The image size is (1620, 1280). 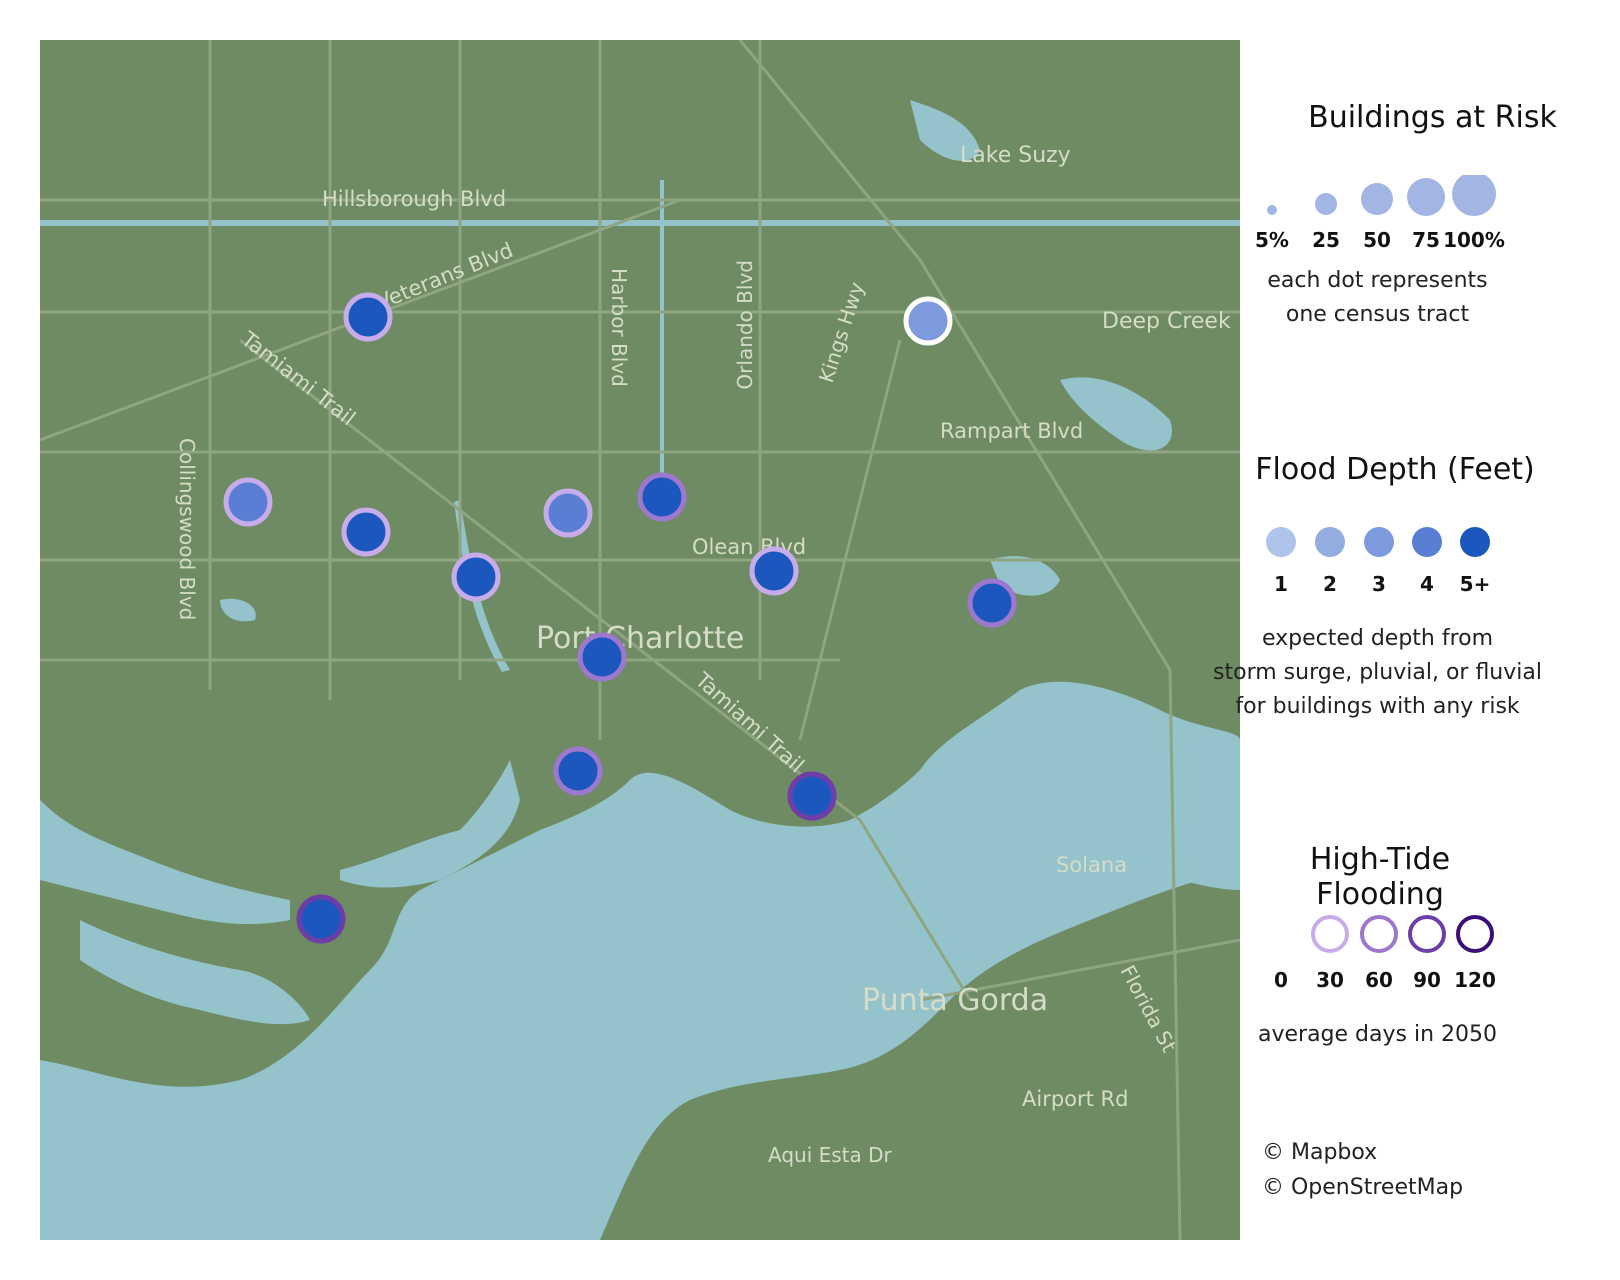 I want to click on tide-label-90: 90, so click(x=1427, y=980).